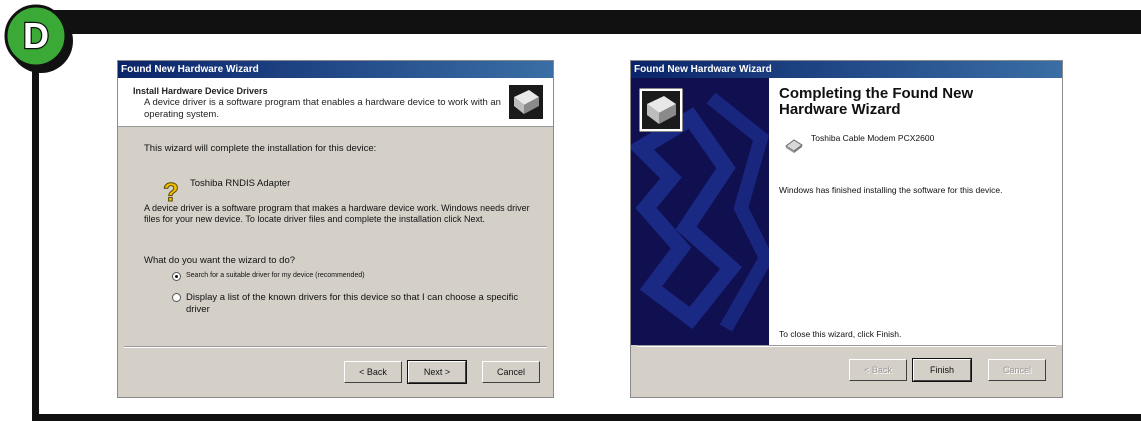 This screenshot has width=1141, height=421. Describe the element at coordinates (794, 146) in the screenshot. I see `network-device-icon` at that location.